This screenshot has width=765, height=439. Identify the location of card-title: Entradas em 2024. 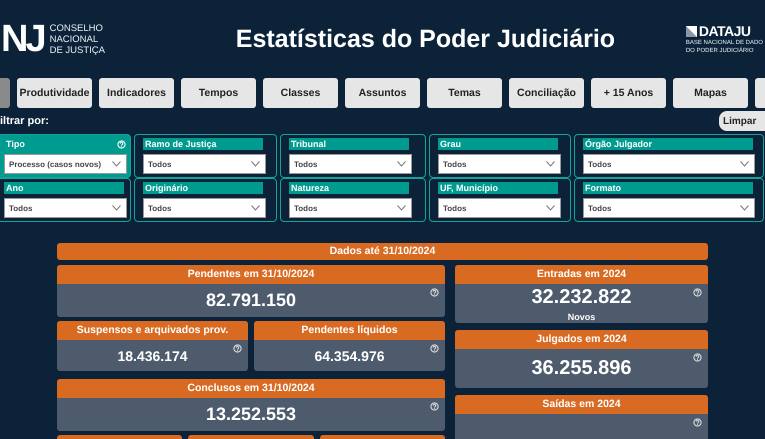
(581, 274).